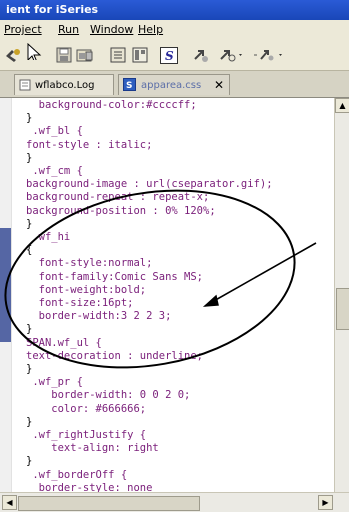 The image size is (349, 512). Describe the element at coordinates (149, 184) in the screenshot. I see `code-line: background-image : url(cseparator.gif);` at that location.